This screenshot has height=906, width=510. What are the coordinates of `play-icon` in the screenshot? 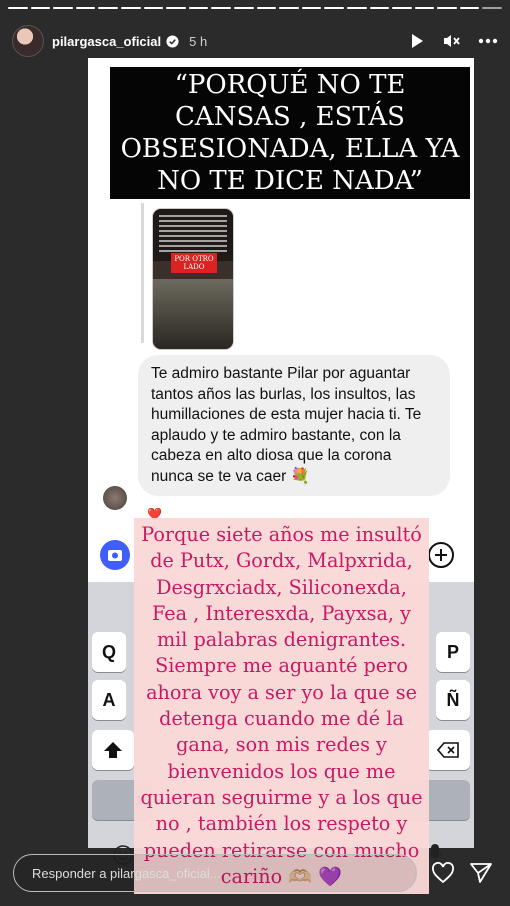 It's located at (417, 41).